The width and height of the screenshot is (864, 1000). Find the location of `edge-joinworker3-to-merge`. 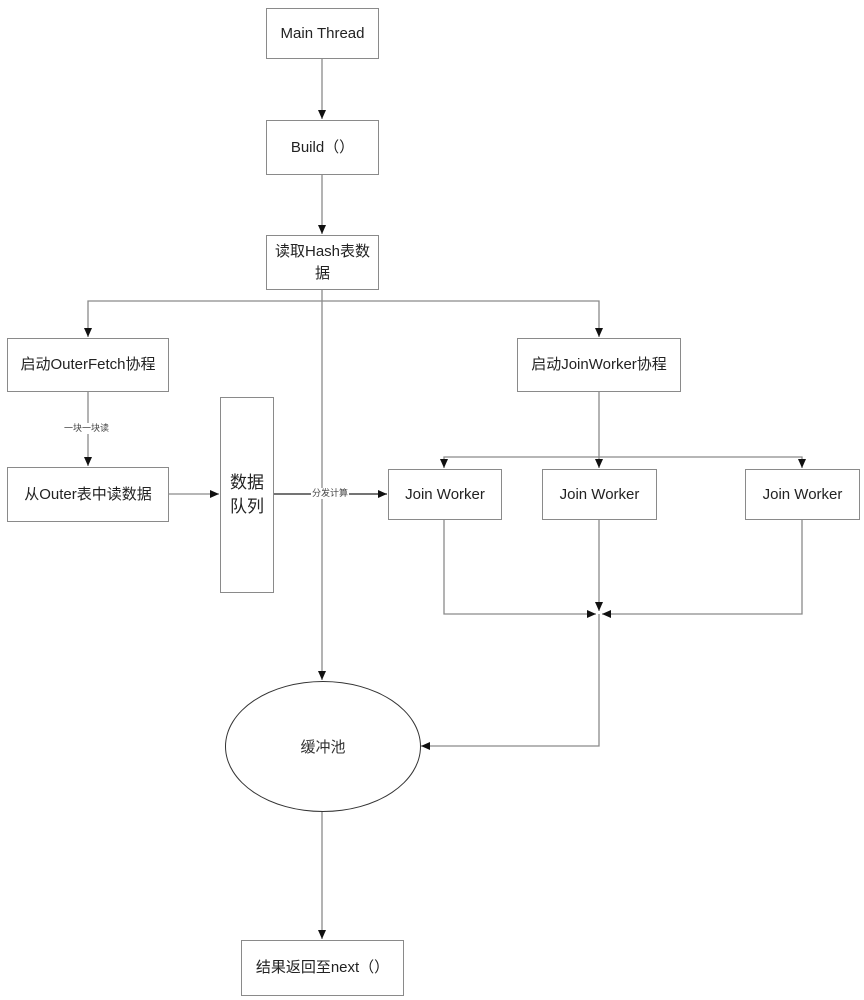

edge-joinworker3-to-merge is located at coordinates (702, 568).